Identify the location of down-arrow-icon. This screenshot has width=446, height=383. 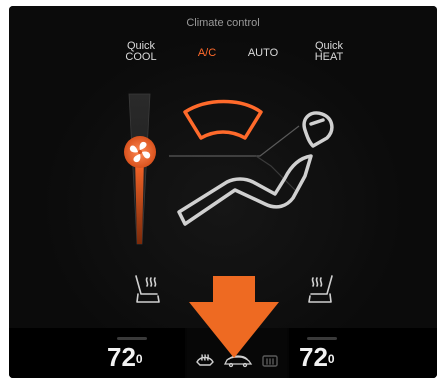
(234, 317).